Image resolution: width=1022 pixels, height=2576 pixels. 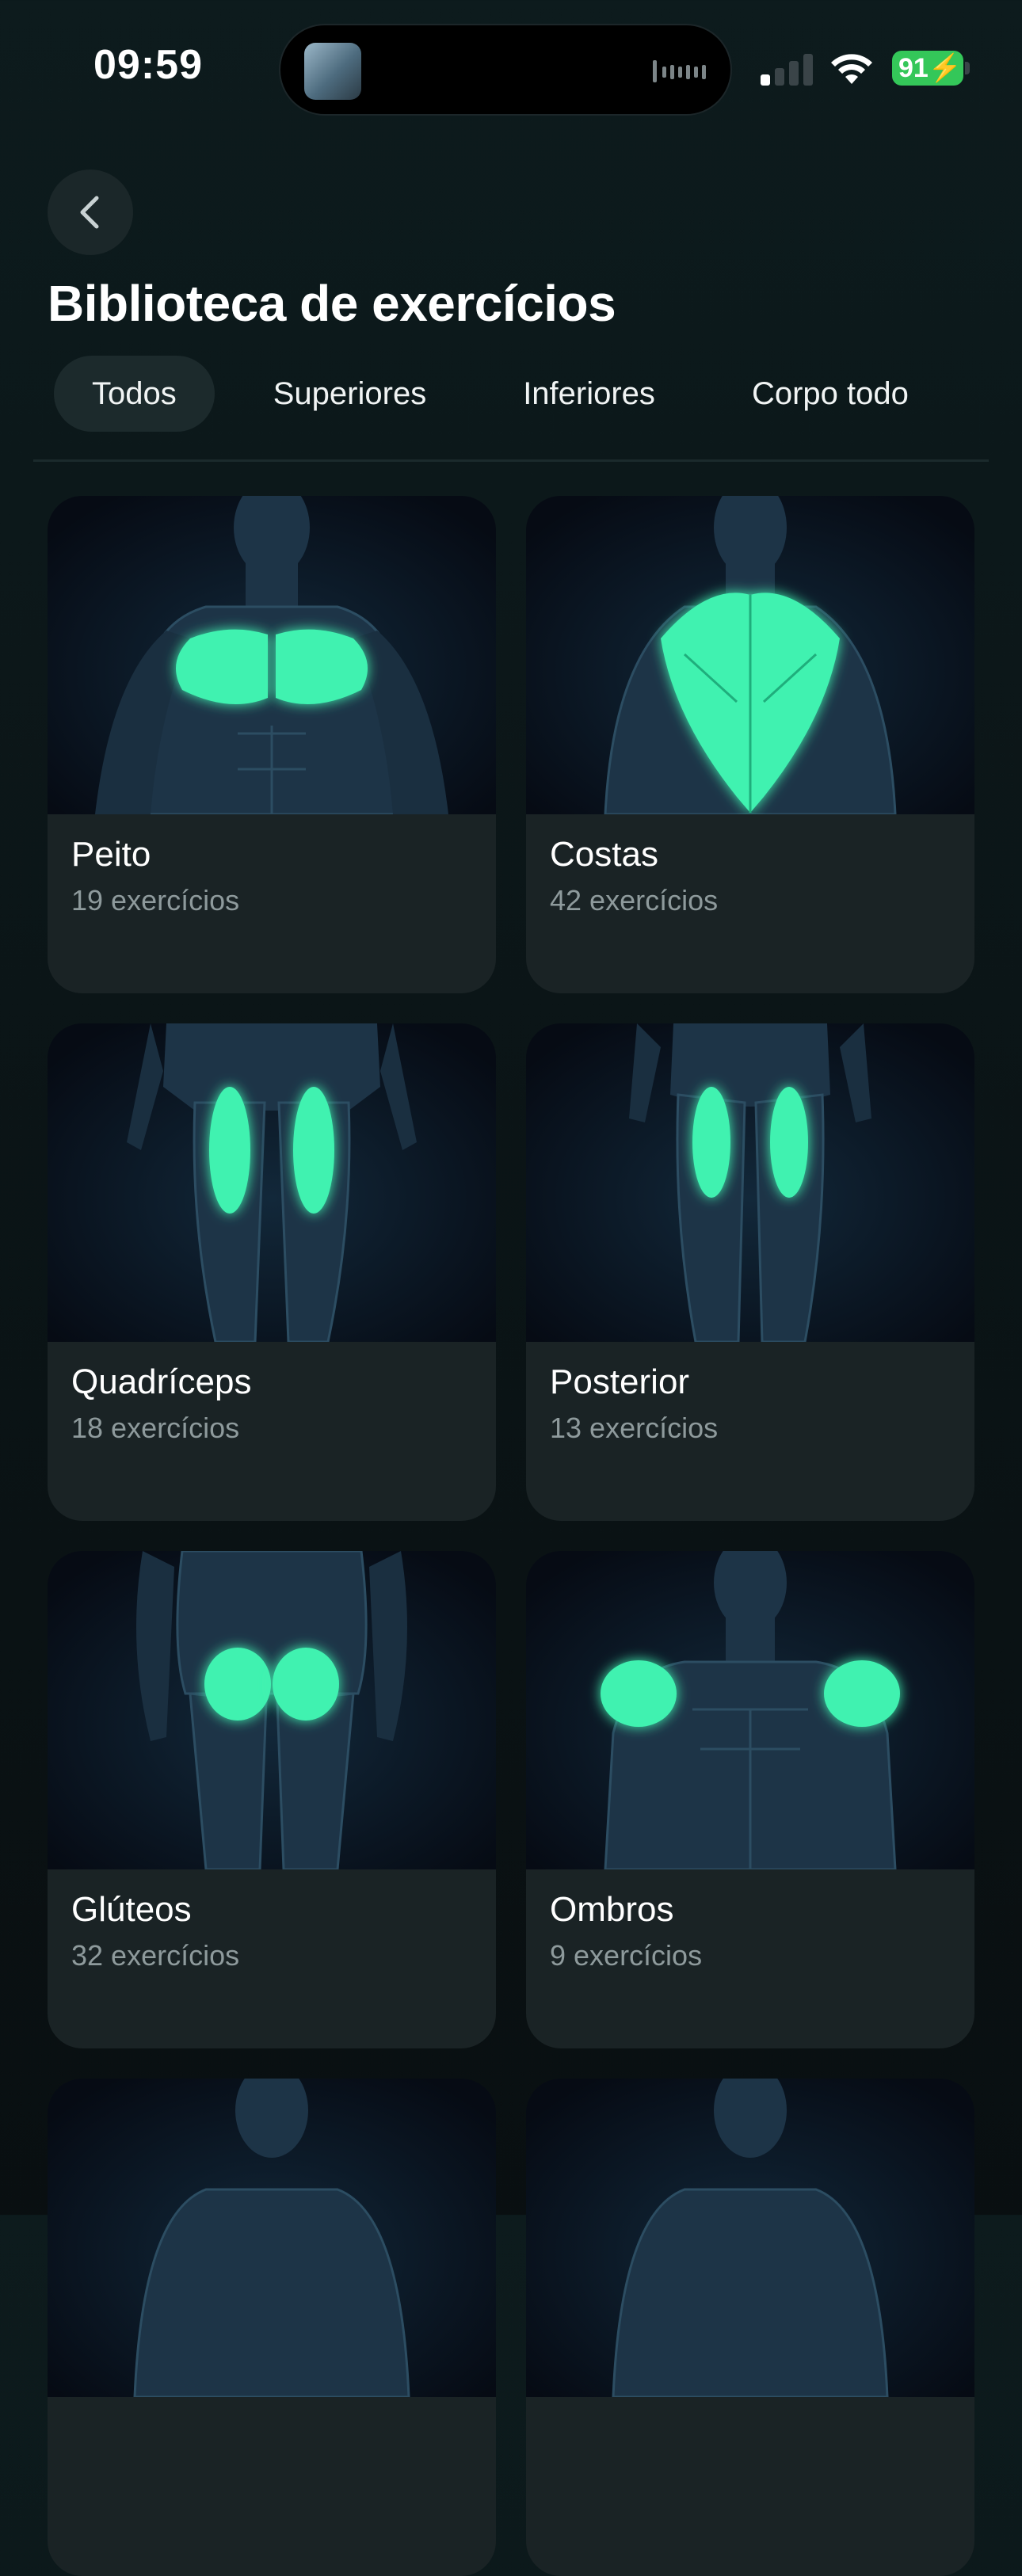 What do you see at coordinates (333, 71) in the screenshot?
I see `now-playing-thumbnail` at bounding box center [333, 71].